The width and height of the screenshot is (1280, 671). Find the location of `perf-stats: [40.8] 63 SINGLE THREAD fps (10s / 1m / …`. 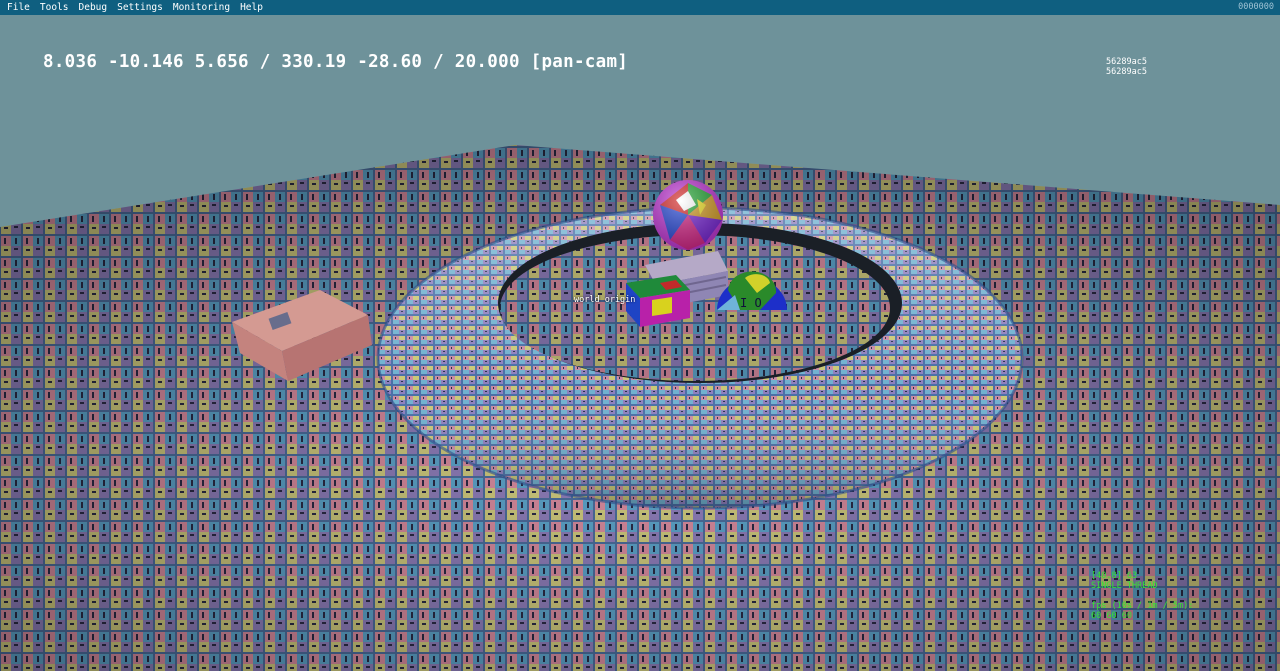

perf-stats: [40.8] 63 SINGLE THREAD fps (10s / 1m / … is located at coordinates (1142, 596).